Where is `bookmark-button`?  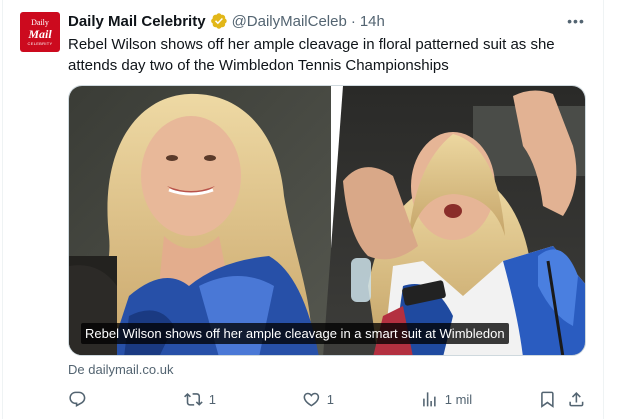
bookmark-button is located at coordinates (547, 399).